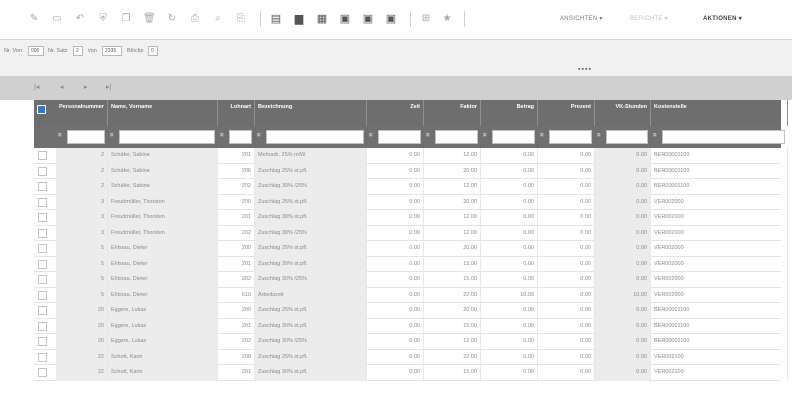  Describe the element at coordinates (566, 113) in the screenshot. I see `column-header-prozent: Prozent` at that location.